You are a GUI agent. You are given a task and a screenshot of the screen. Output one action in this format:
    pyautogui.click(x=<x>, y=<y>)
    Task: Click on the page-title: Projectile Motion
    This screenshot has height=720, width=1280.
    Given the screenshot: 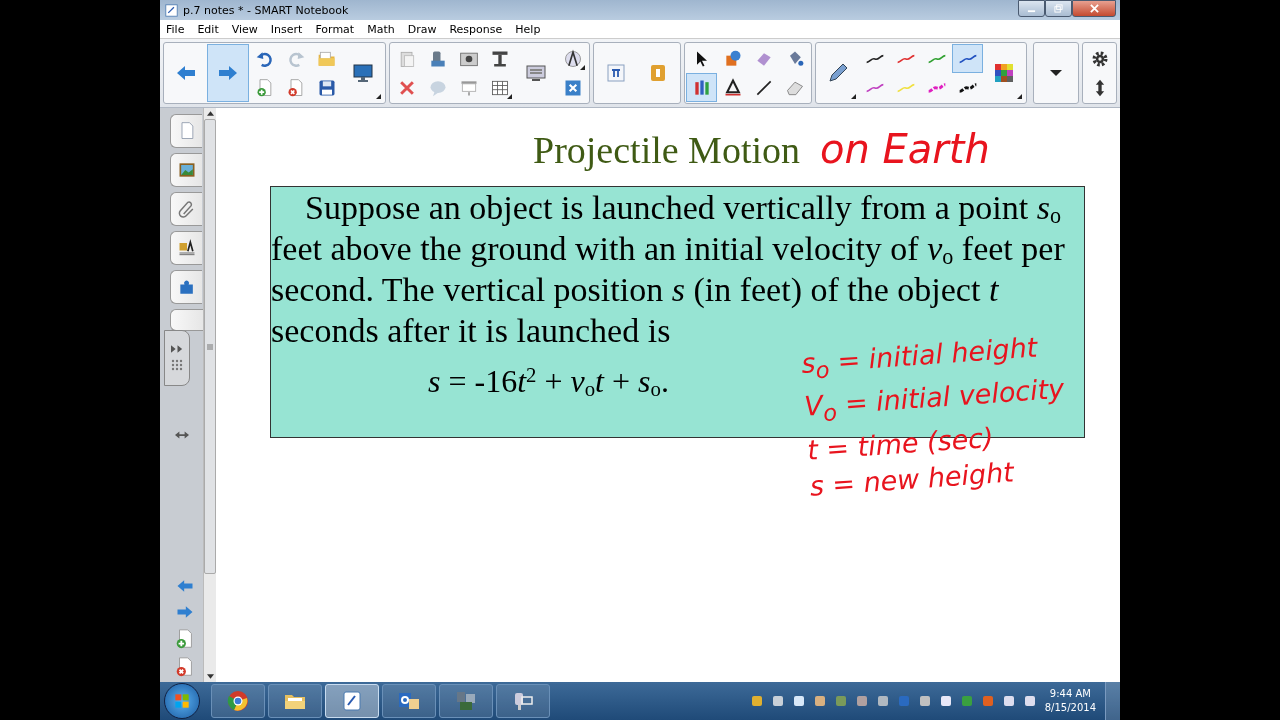 What is the action you would take?
    pyautogui.click(x=667, y=150)
    